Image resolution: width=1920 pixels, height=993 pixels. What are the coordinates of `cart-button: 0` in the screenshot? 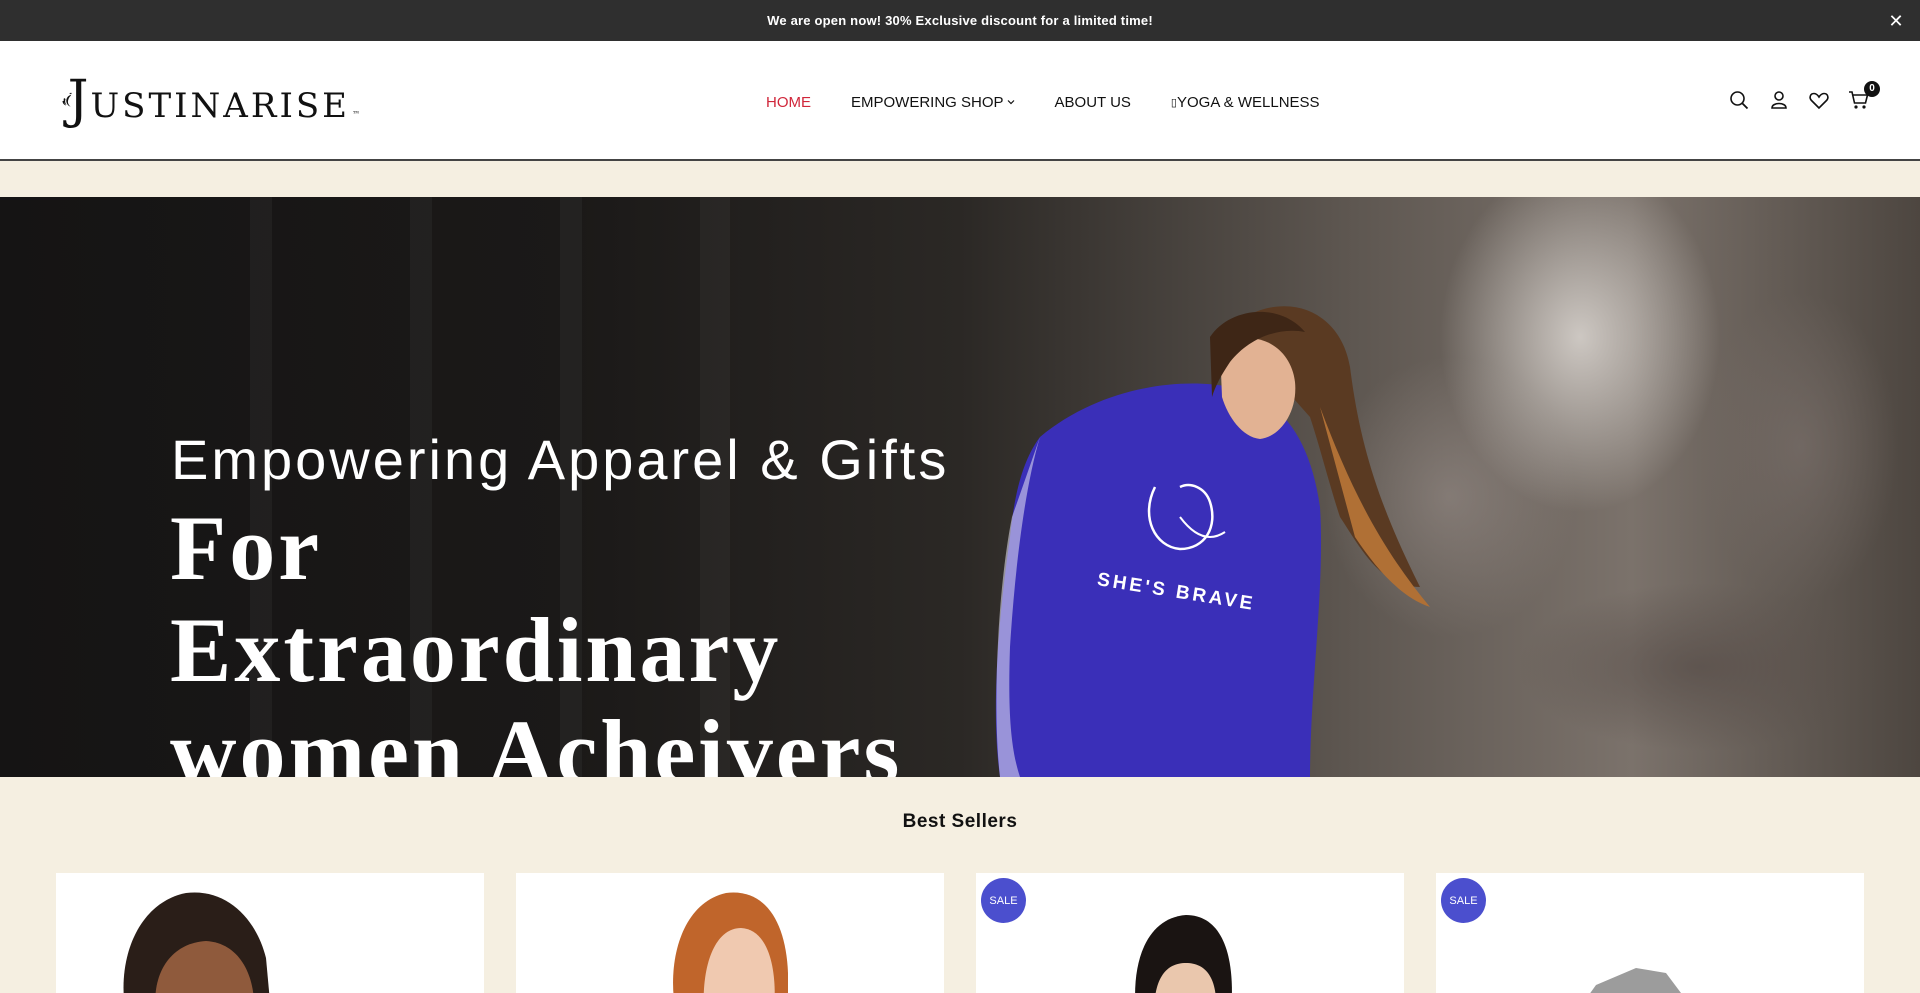 It's located at (1864, 96).